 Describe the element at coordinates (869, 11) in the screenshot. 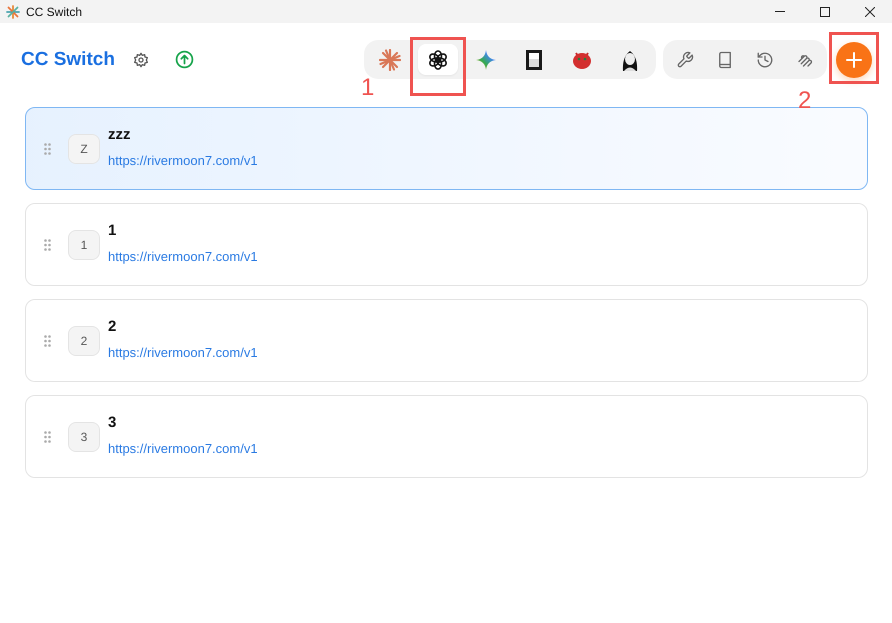

I see `close-icon` at that location.